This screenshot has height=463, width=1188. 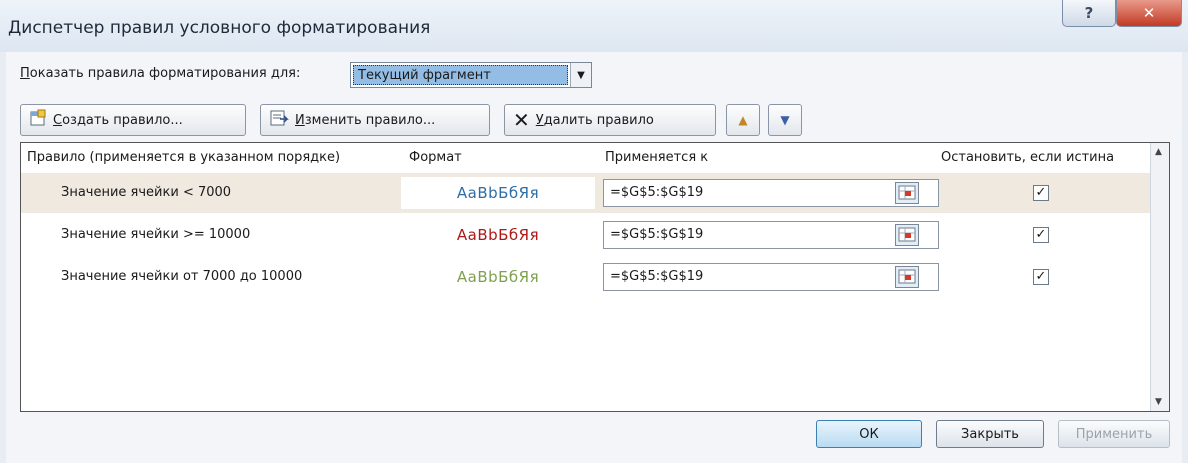 I want to click on rule-condition: Значение ячейки >= 10000, so click(x=156, y=234).